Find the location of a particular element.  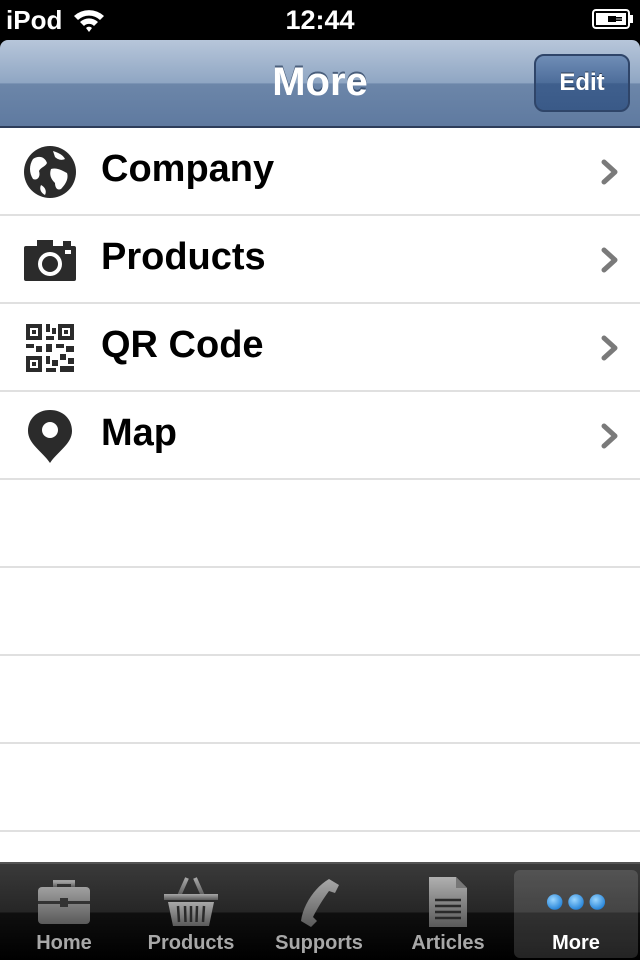

tab-home: Home is located at coordinates (64, 914).